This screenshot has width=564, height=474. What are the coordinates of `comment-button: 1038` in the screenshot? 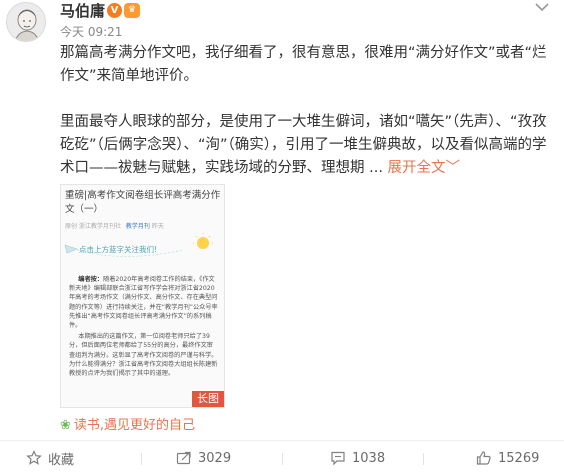 It's located at (357, 457).